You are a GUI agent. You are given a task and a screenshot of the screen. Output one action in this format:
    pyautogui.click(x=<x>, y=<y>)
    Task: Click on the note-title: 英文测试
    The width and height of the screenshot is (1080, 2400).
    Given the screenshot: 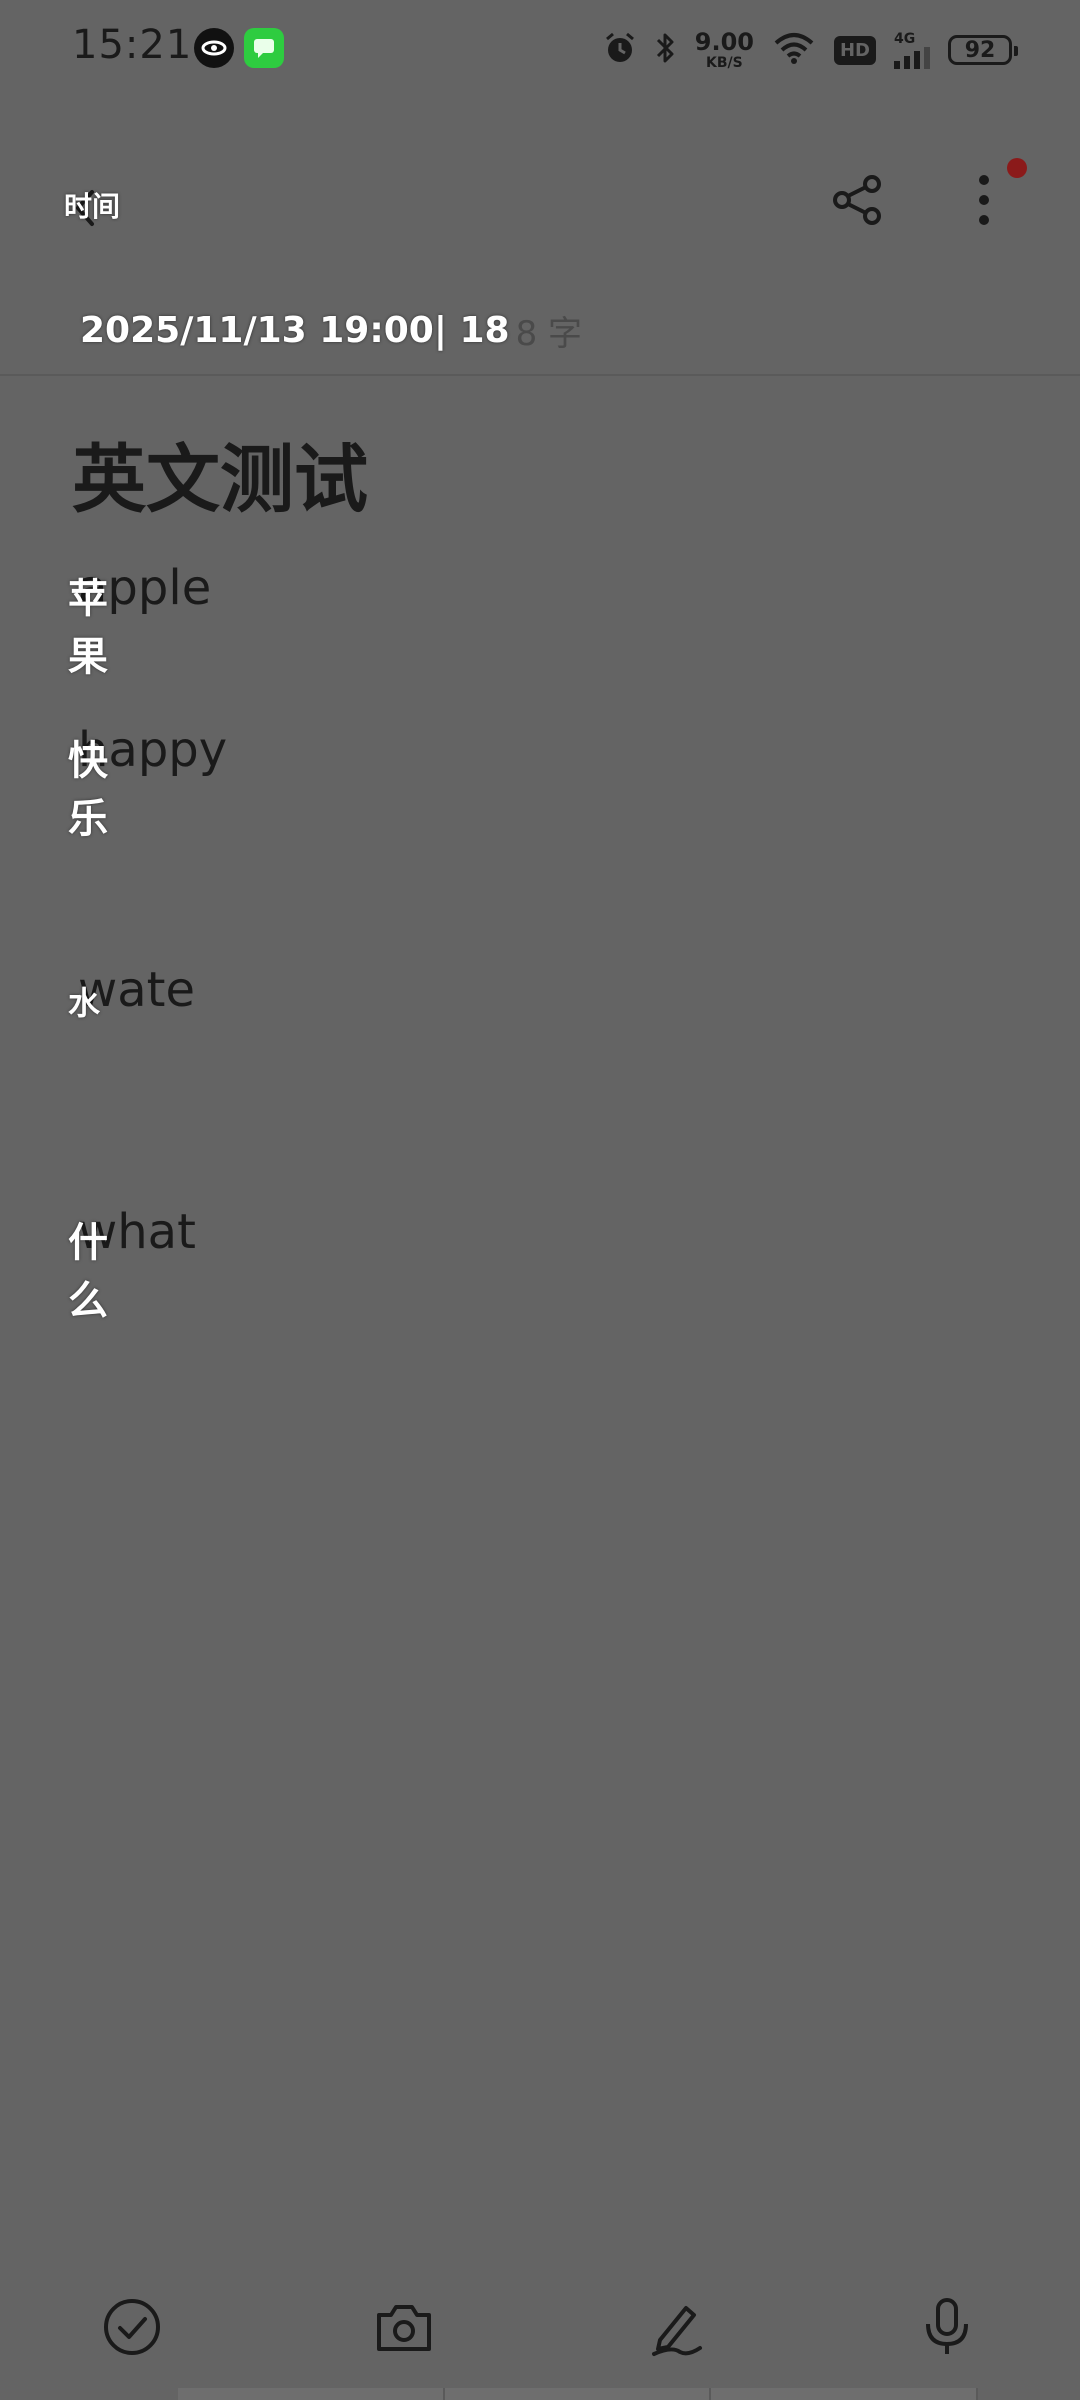 What is the action you would take?
    pyautogui.click(x=220, y=473)
    